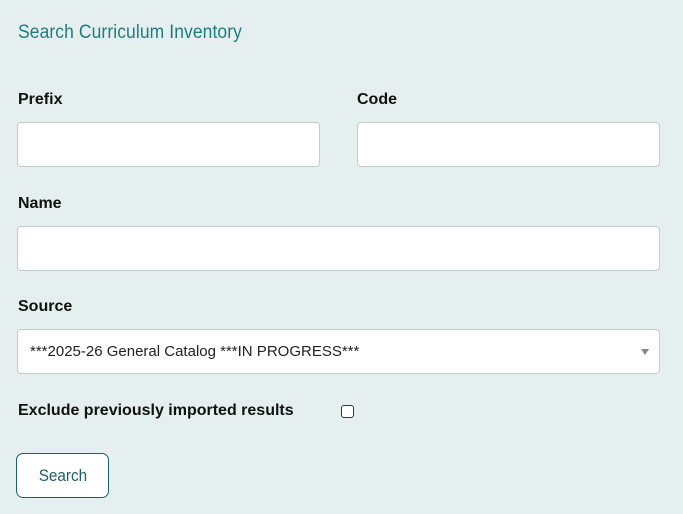 The height and width of the screenshot is (514, 683). Describe the element at coordinates (377, 99) in the screenshot. I see `code-label: Code` at that location.